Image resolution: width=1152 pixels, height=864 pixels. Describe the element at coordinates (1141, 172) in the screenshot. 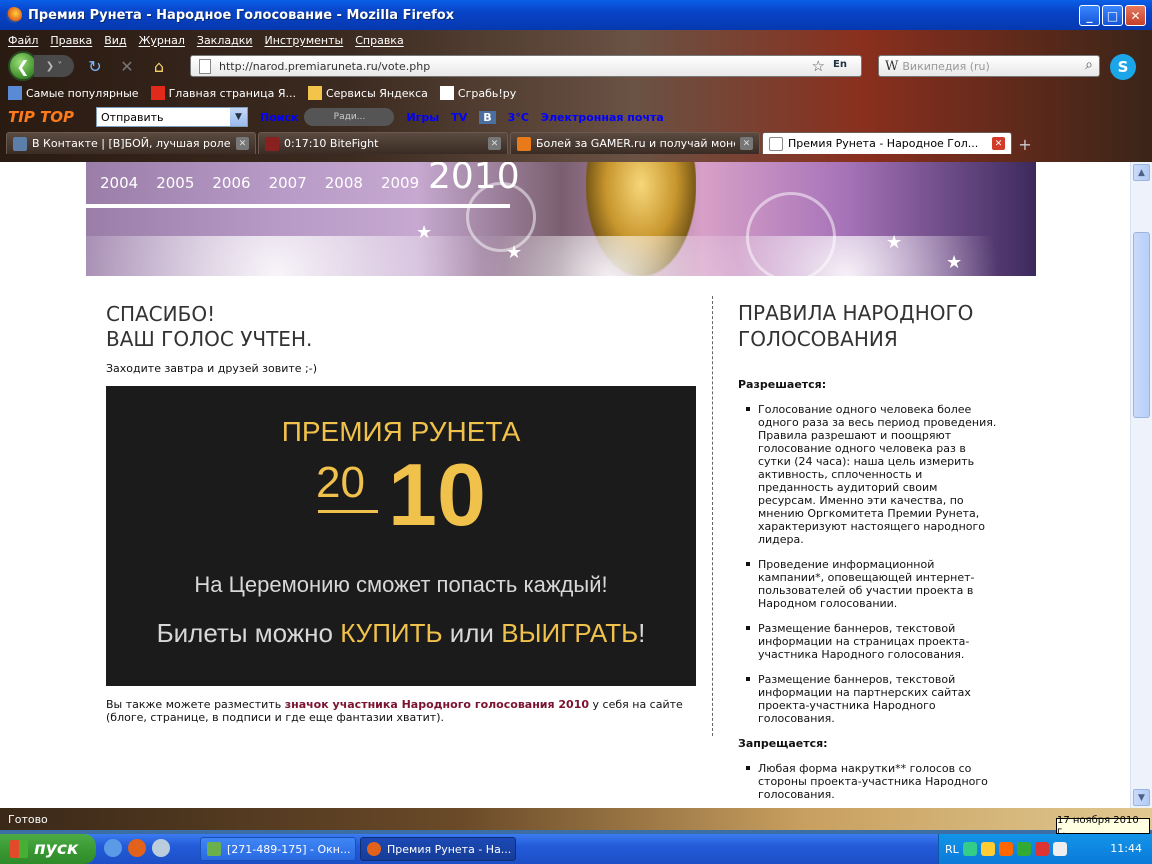

I see `scroll-up-icon: ▲` at that location.